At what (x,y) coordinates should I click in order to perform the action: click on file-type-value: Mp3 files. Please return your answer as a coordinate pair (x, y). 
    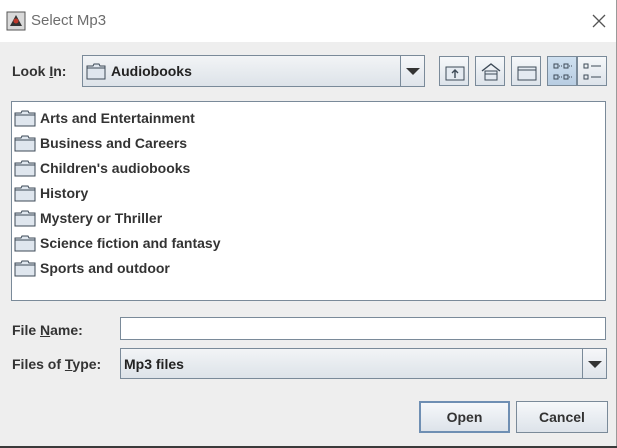
    Looking at the image, I should click on (154, 364).